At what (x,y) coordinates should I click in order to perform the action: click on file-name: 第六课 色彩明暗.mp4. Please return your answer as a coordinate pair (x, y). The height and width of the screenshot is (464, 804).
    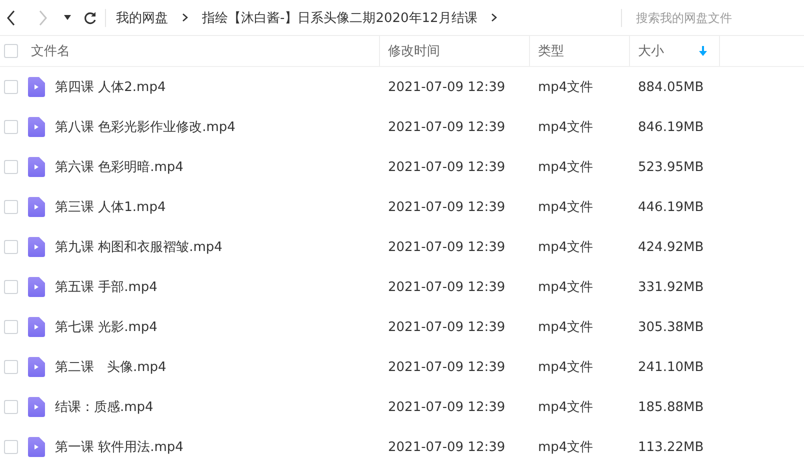
    Looking at the image, I should click on (119, 167).